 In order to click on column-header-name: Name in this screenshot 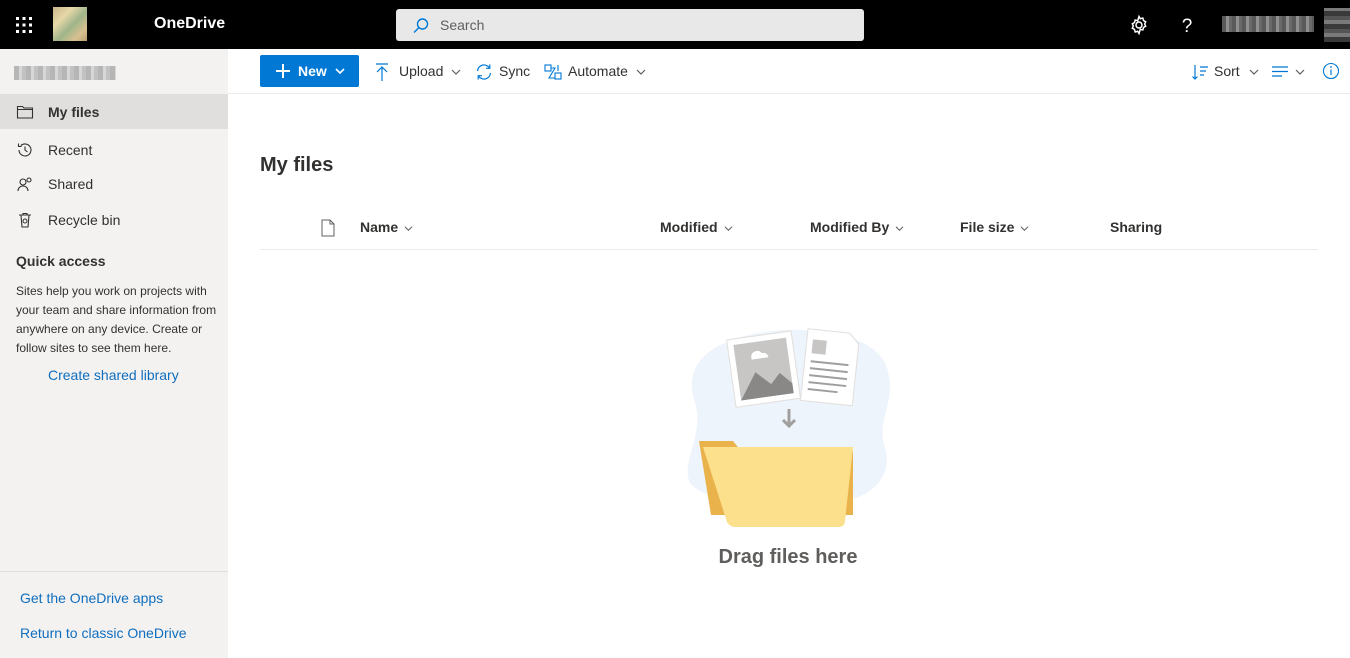, I will do `click(386, 227)`.